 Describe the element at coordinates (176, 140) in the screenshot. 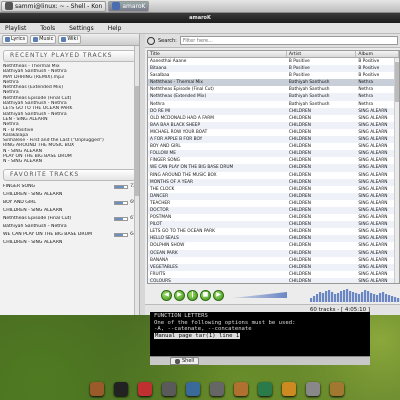

I see `track-title: A FOR APPLE B FOR BOY` at that location.